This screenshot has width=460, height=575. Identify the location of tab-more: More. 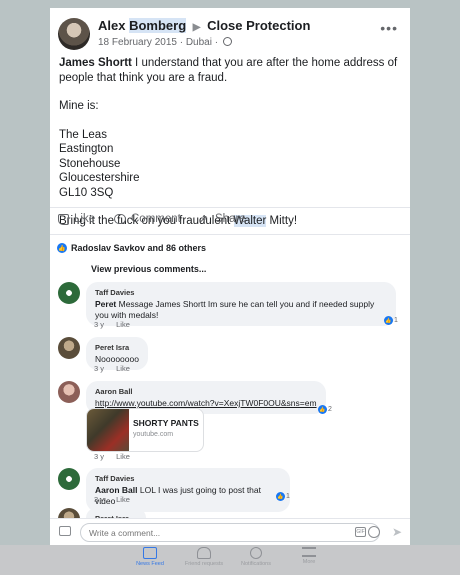
(309, 556).